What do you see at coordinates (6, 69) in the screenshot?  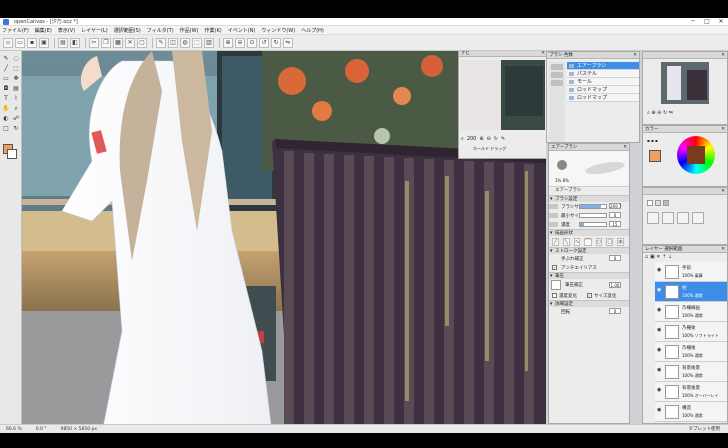 I see `brush-tool-icon: ╱` at bounding box center [6, 69].